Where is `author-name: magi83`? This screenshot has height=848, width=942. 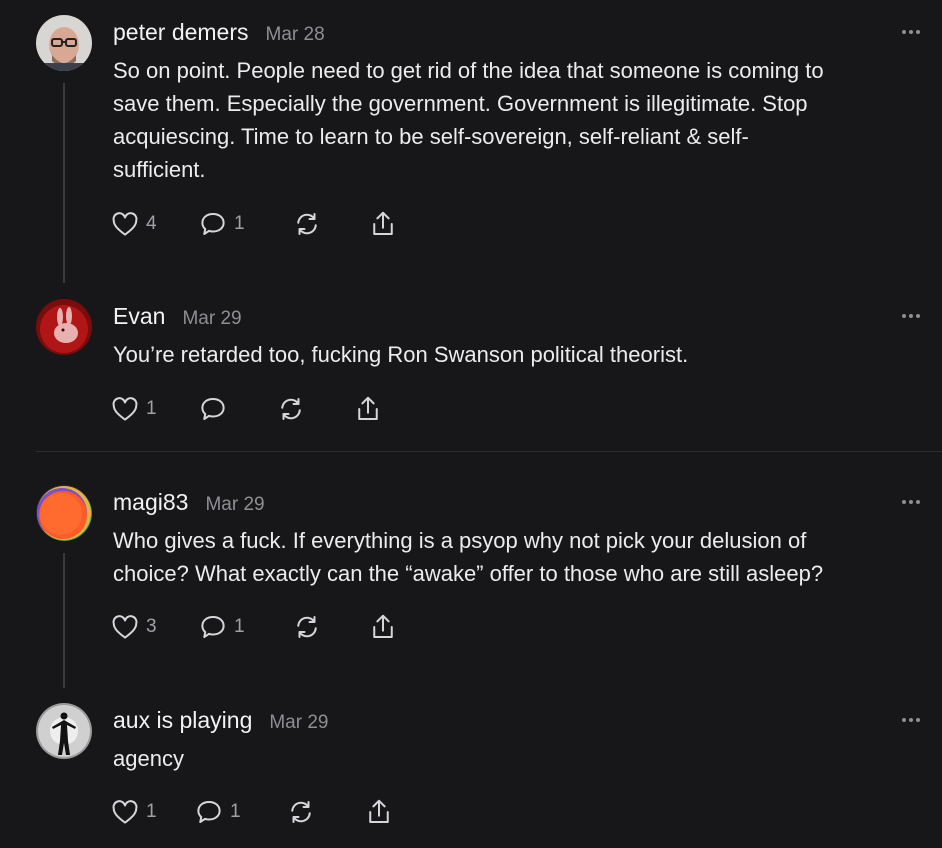
author-name: magi83 is located at coordinates (150, 502).